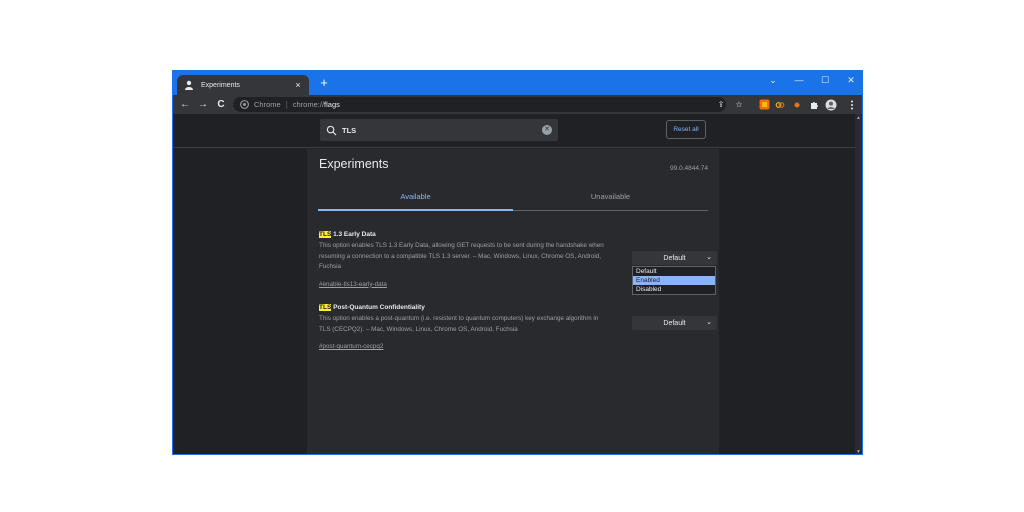 The height and width of the screenshot is (512, 1024). I want to click on reload-button: C, so click(221, 104).